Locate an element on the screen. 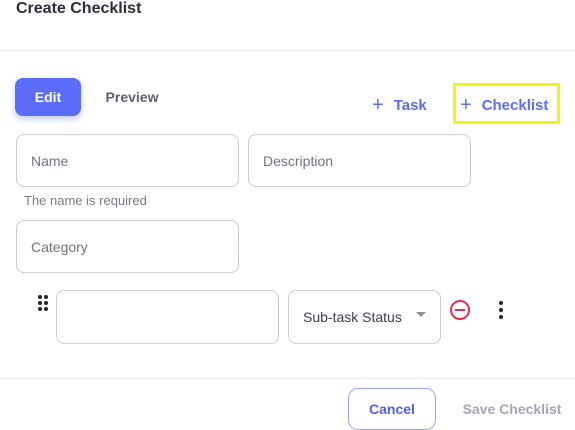 Image resolution: width=575 pixels, height=430 pixels. category-placeholder: Category is located at coordinates (59, 246).